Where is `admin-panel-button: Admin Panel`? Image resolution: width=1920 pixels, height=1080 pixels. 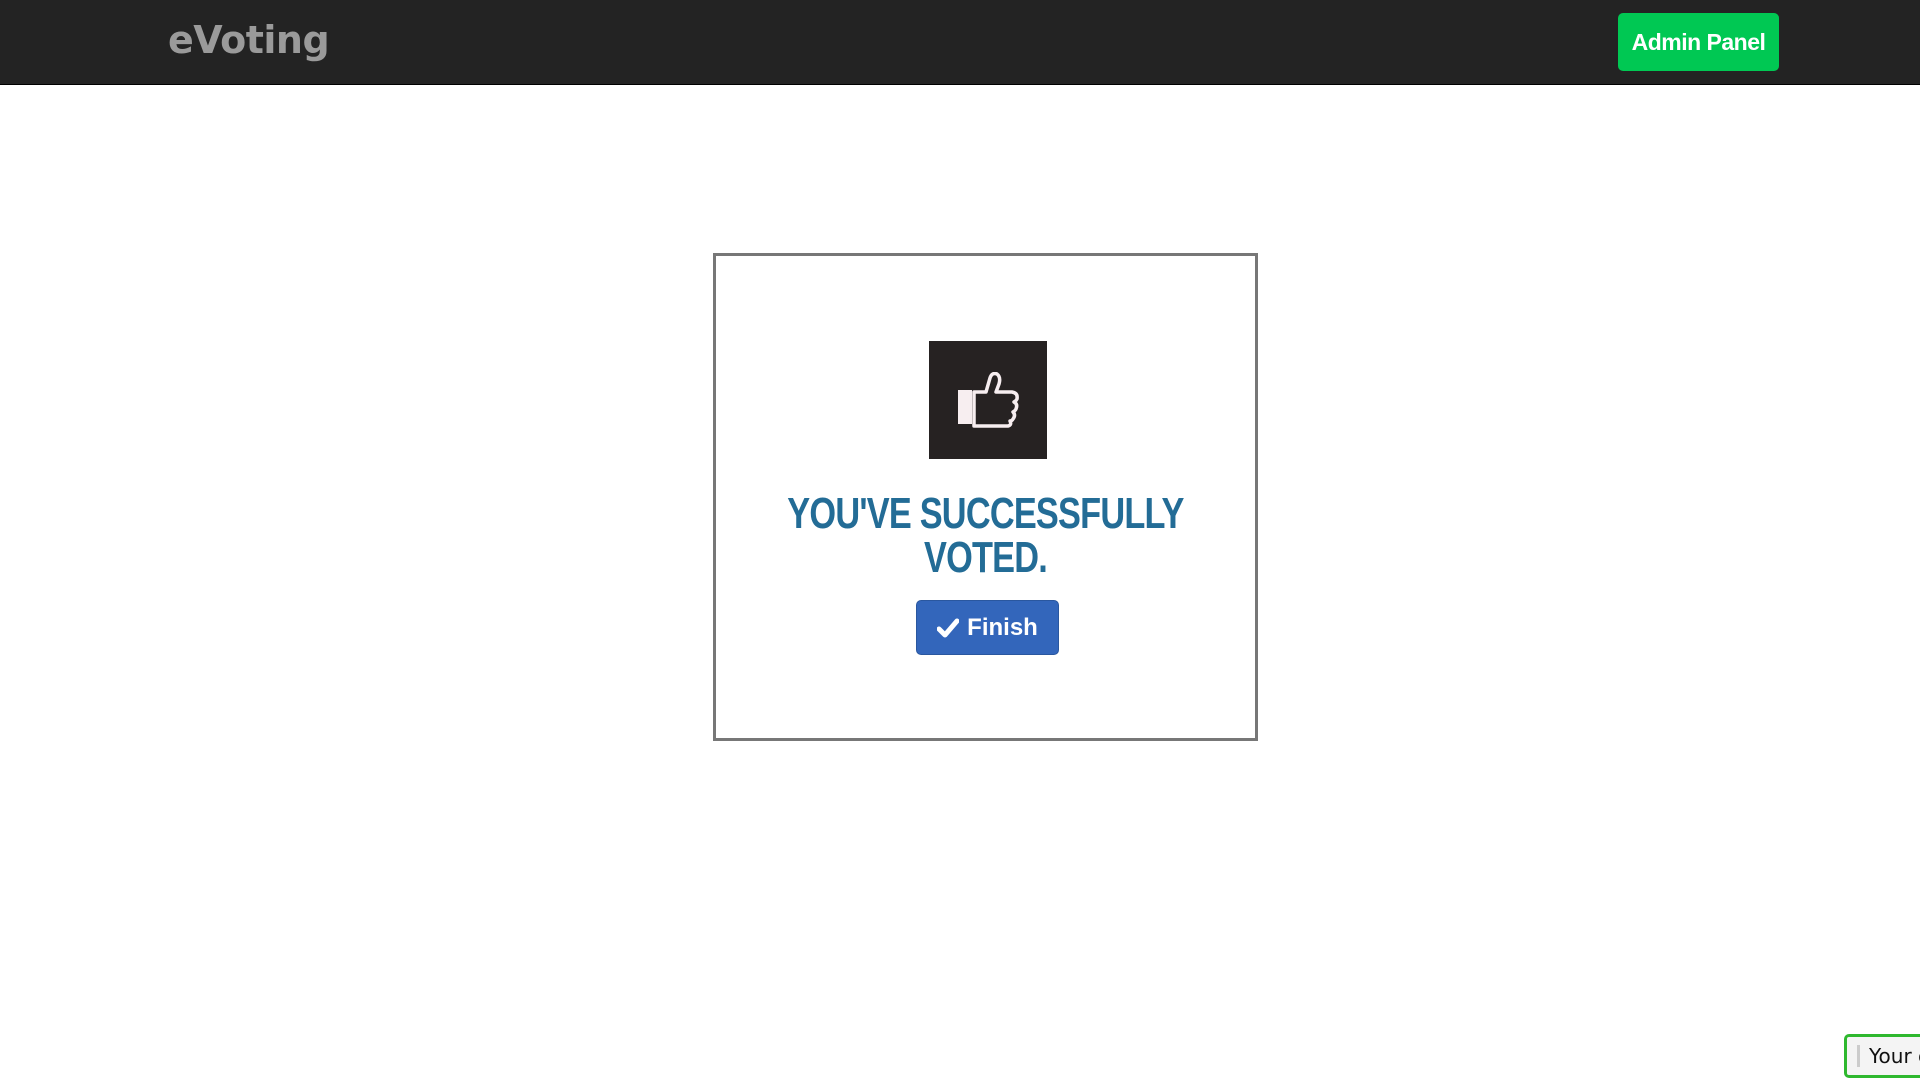 admin-panel-button: Admin Panel is located at coordinates (1698, 42).